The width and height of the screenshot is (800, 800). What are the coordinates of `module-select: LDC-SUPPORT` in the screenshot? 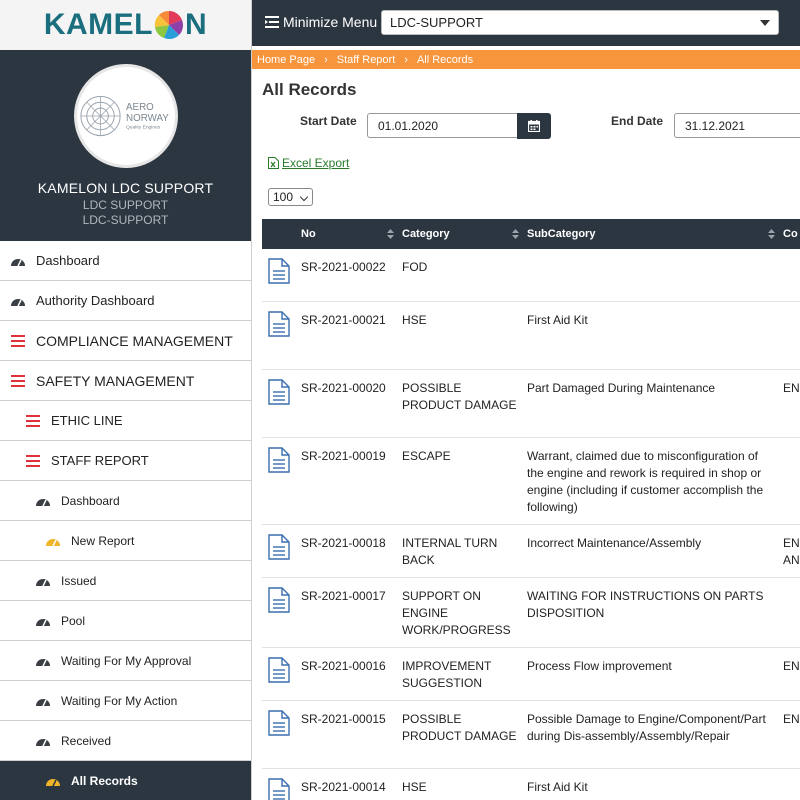 It's located at (580, 22).